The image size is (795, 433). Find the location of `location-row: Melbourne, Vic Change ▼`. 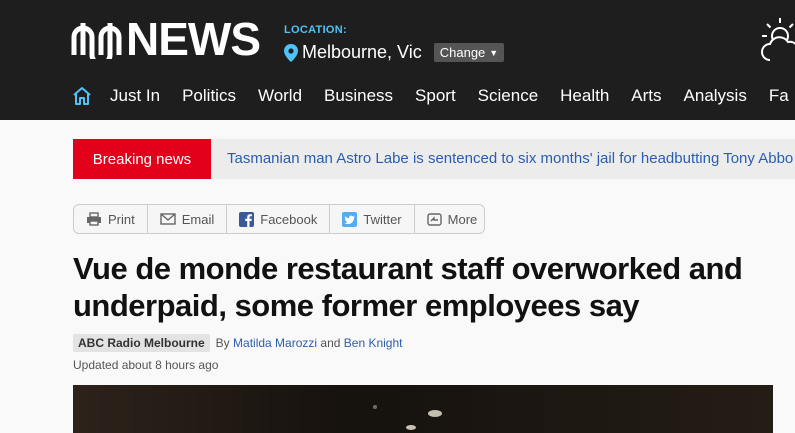

location-row: Melbourne, Vic Change ▼ is located at coordinates (394, 52).